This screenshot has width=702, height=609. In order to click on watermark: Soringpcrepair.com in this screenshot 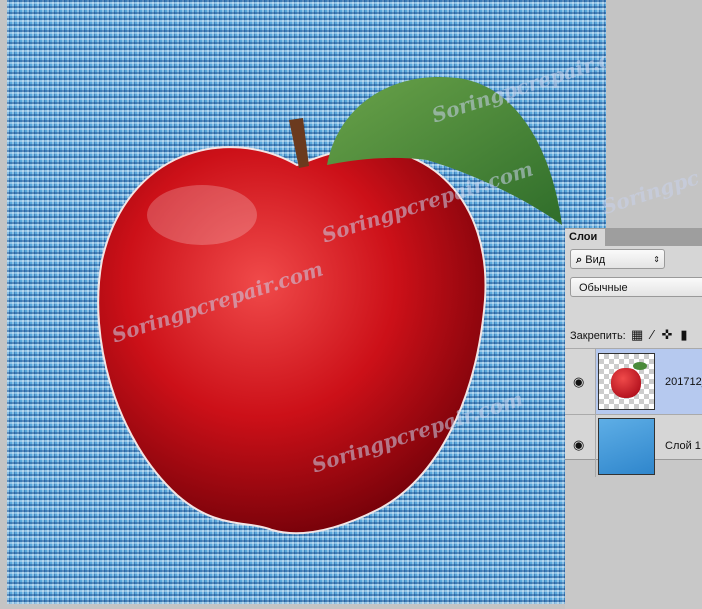, I will do `click(650, 192)`.